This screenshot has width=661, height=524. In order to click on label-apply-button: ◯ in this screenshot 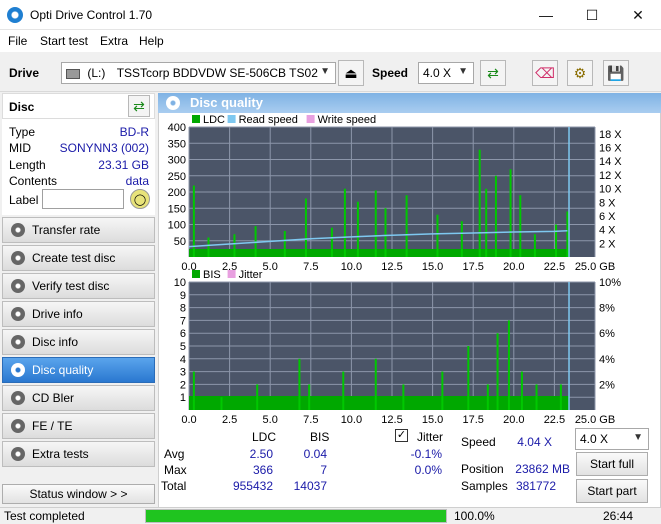, I will do `click(140, 199)`.